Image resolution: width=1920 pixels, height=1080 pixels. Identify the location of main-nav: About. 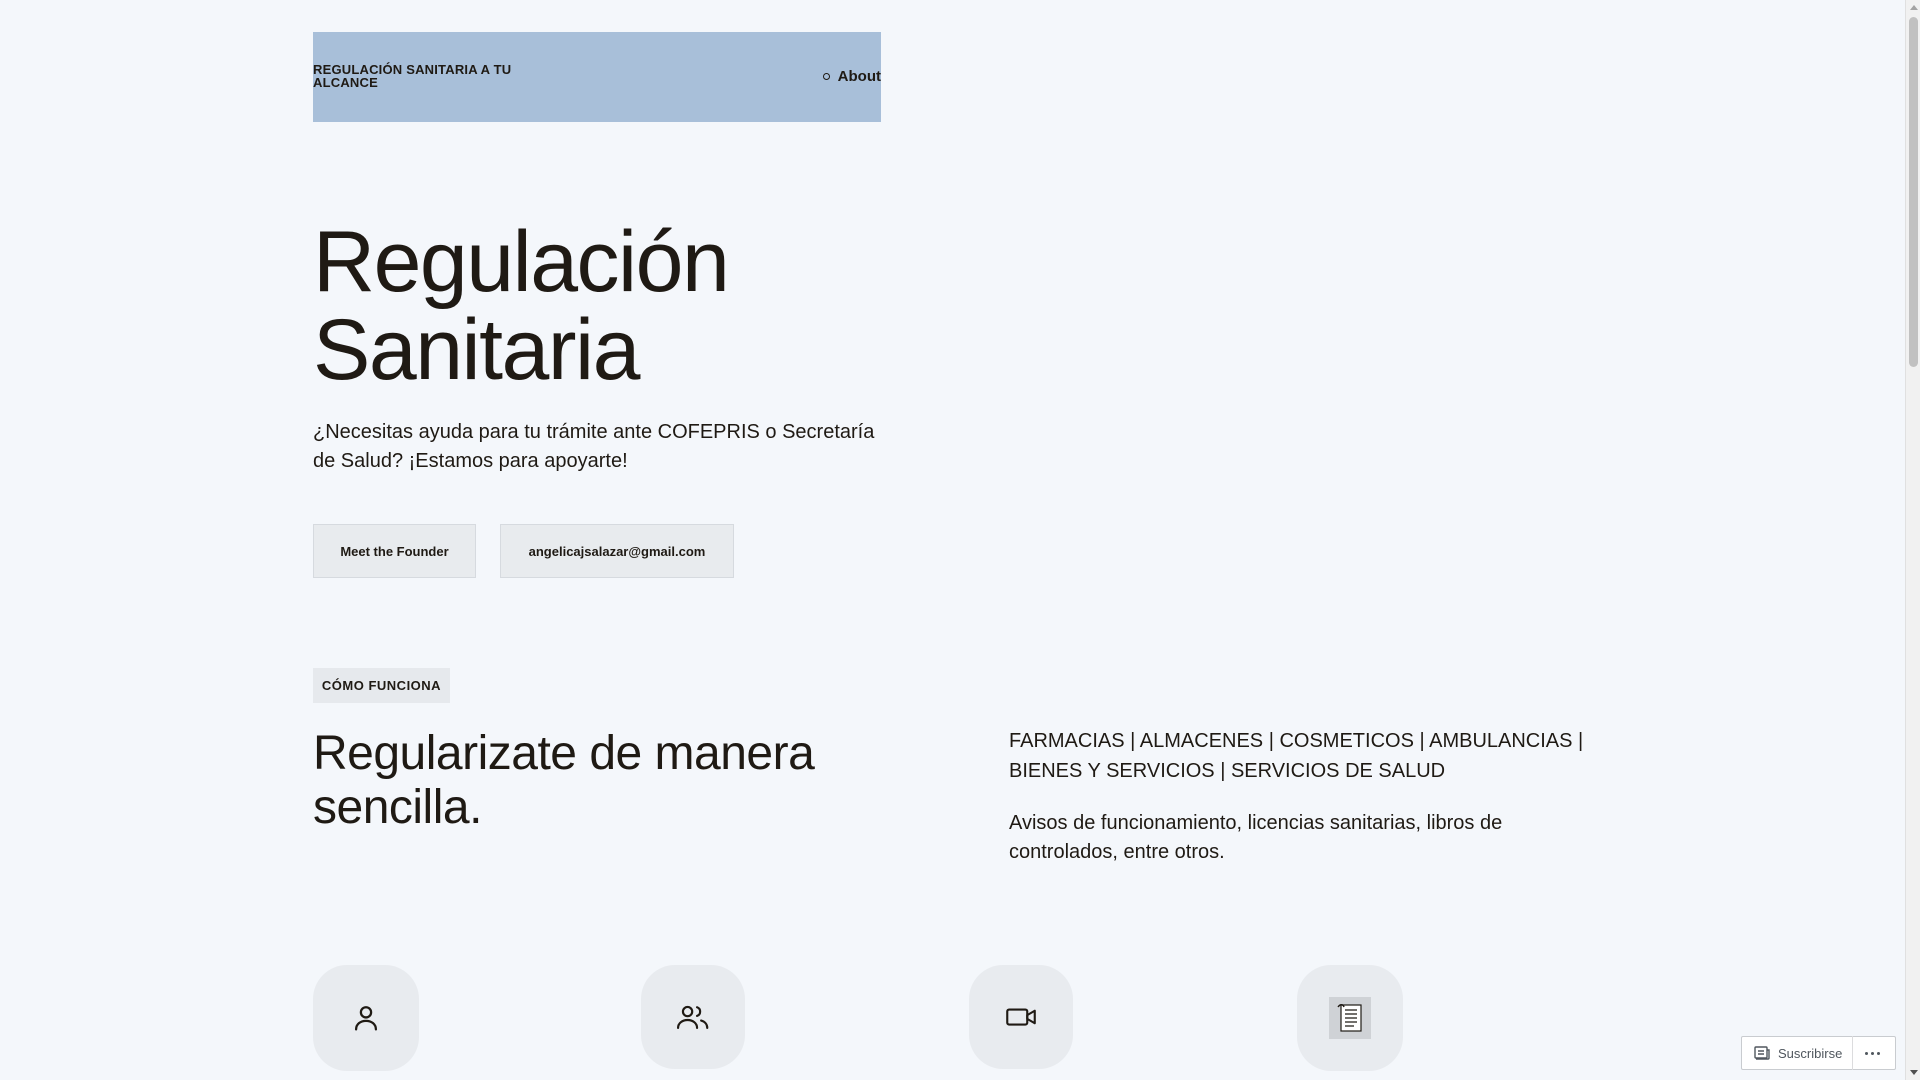
(851, 76).